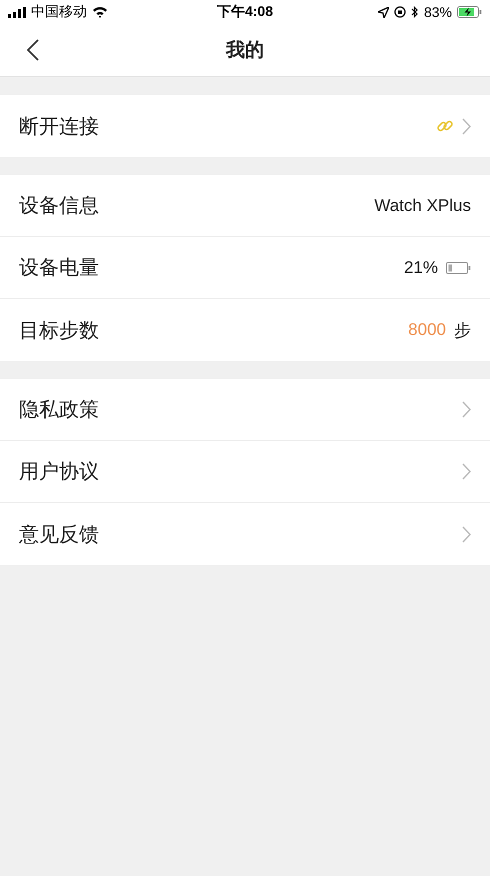 The image size is (490, 876). I want to click on step-unit: 步, so click(462, 331).